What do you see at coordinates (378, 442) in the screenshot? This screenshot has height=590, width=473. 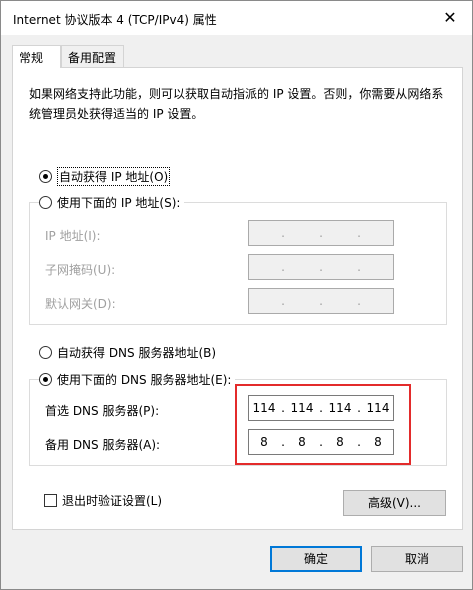 I see `alternate-dns-octet-4: 8` at bounding box center [378, 442].